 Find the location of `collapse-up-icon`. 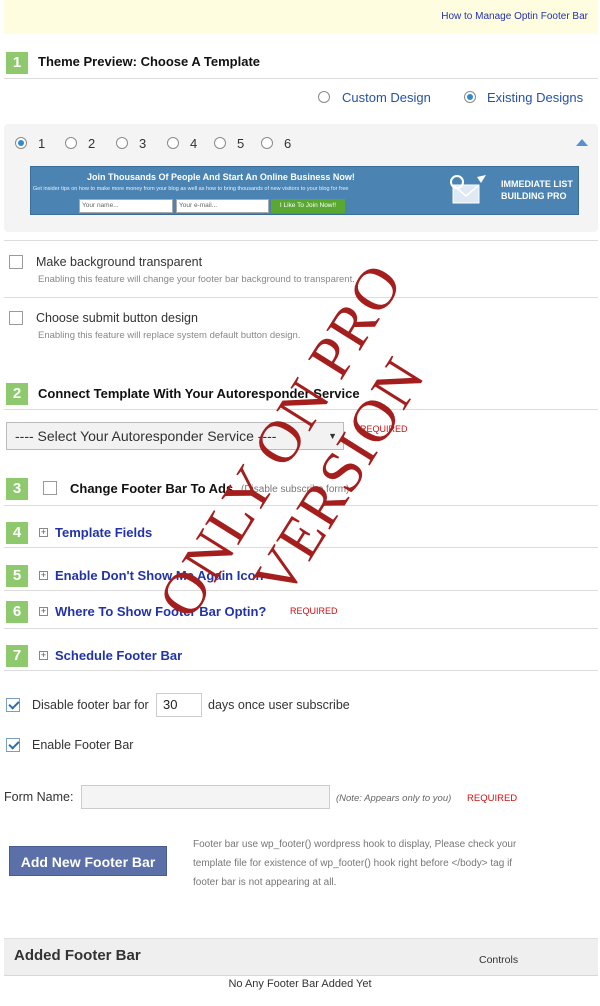

collapse-up-icon is located at coordinates (582, 142).